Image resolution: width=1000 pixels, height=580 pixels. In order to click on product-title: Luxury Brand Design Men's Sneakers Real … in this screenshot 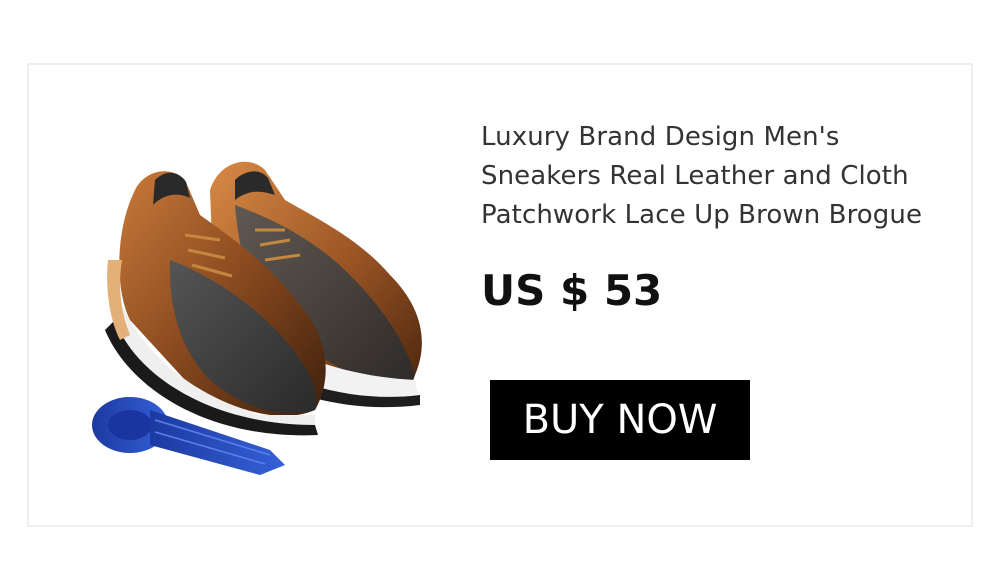, I will do `click(721, 176)`.